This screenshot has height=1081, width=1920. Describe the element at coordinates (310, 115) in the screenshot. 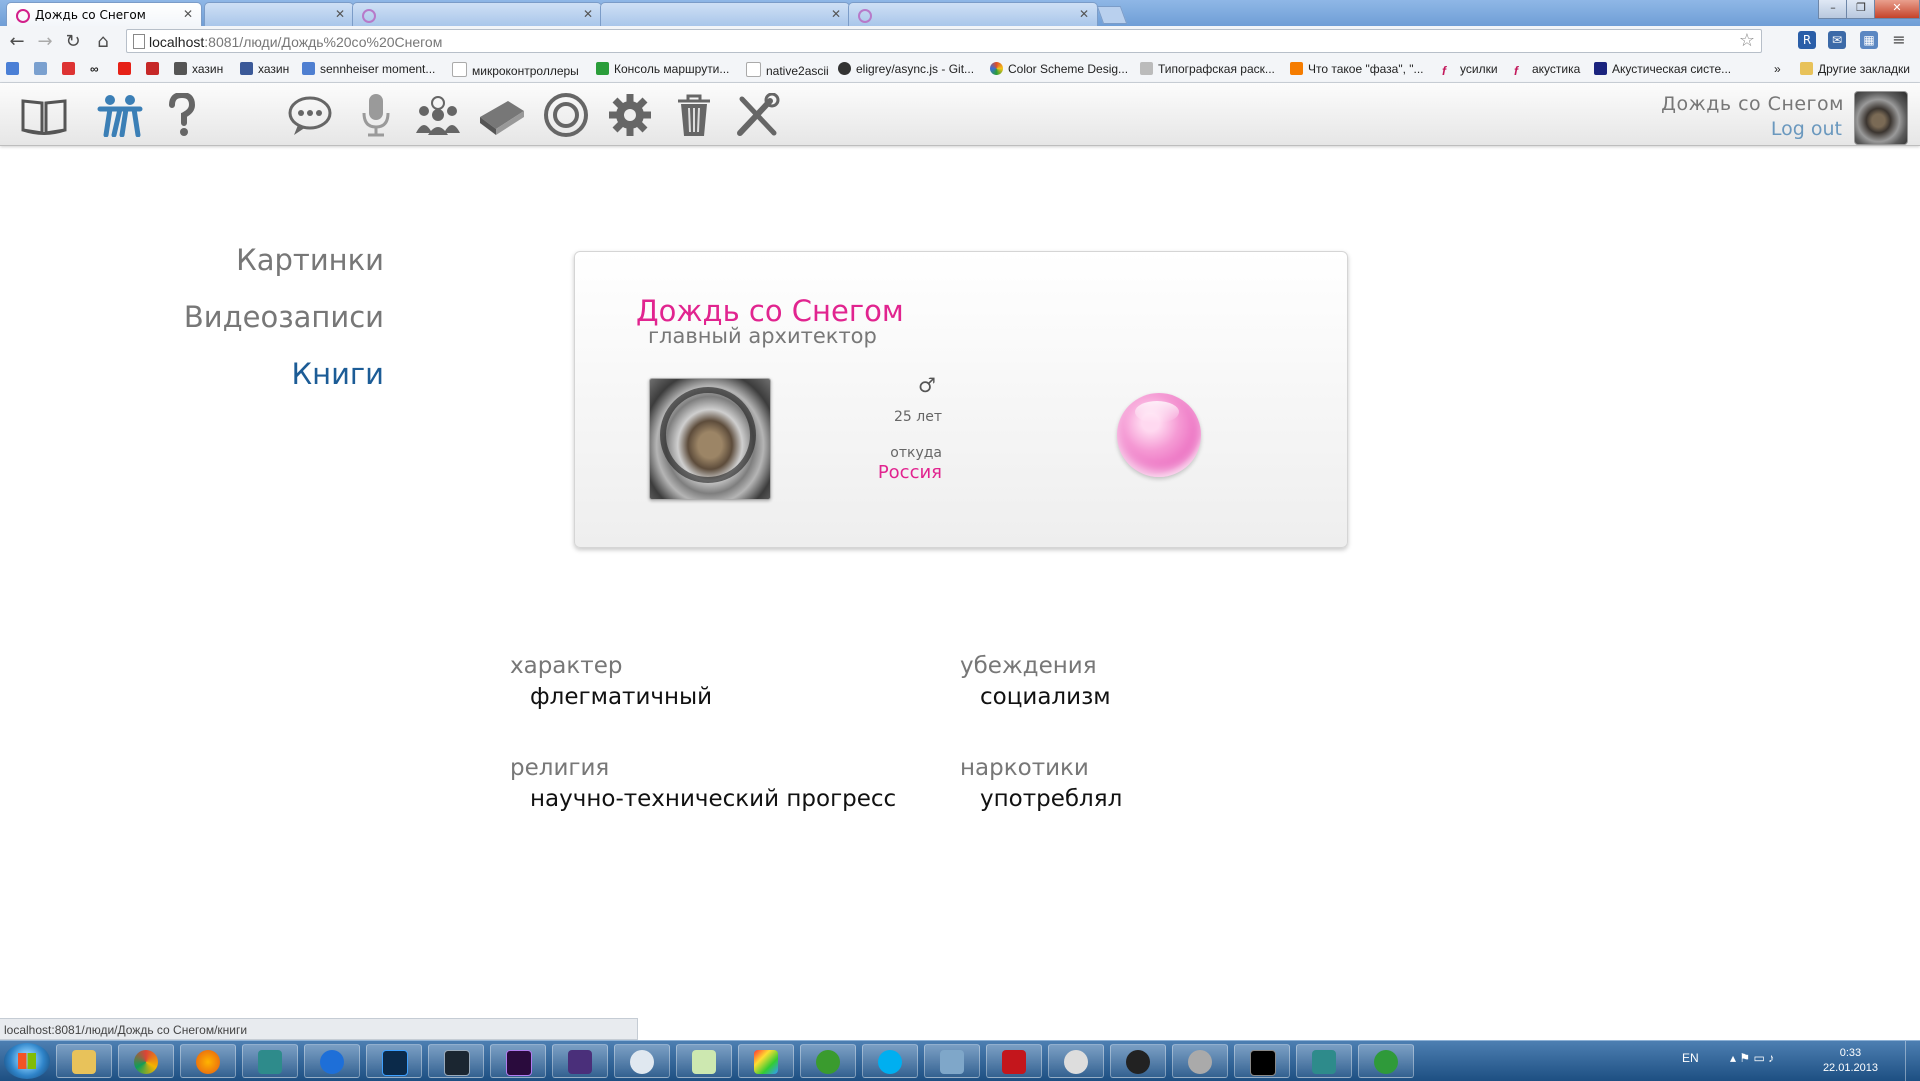

I see `chat-icon` at that location.